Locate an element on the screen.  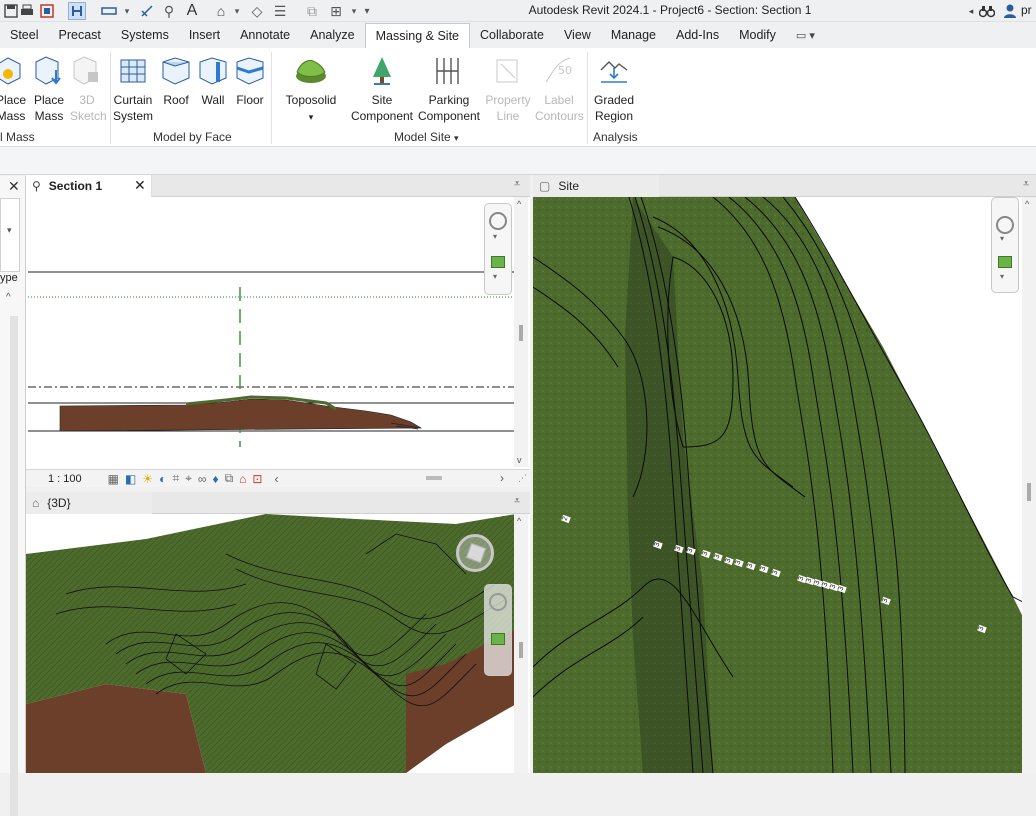
detail-level-icon: ▦ is located at coordinates (113, 479).